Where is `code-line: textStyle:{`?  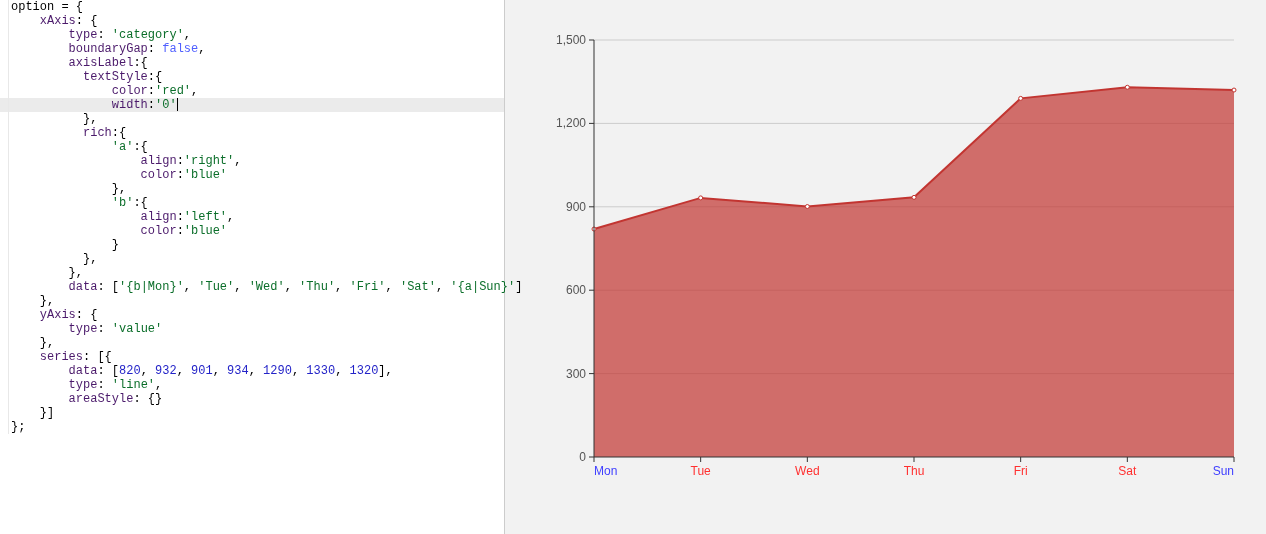
code-line: textStyle:{ is located at coordinates (122, 77).